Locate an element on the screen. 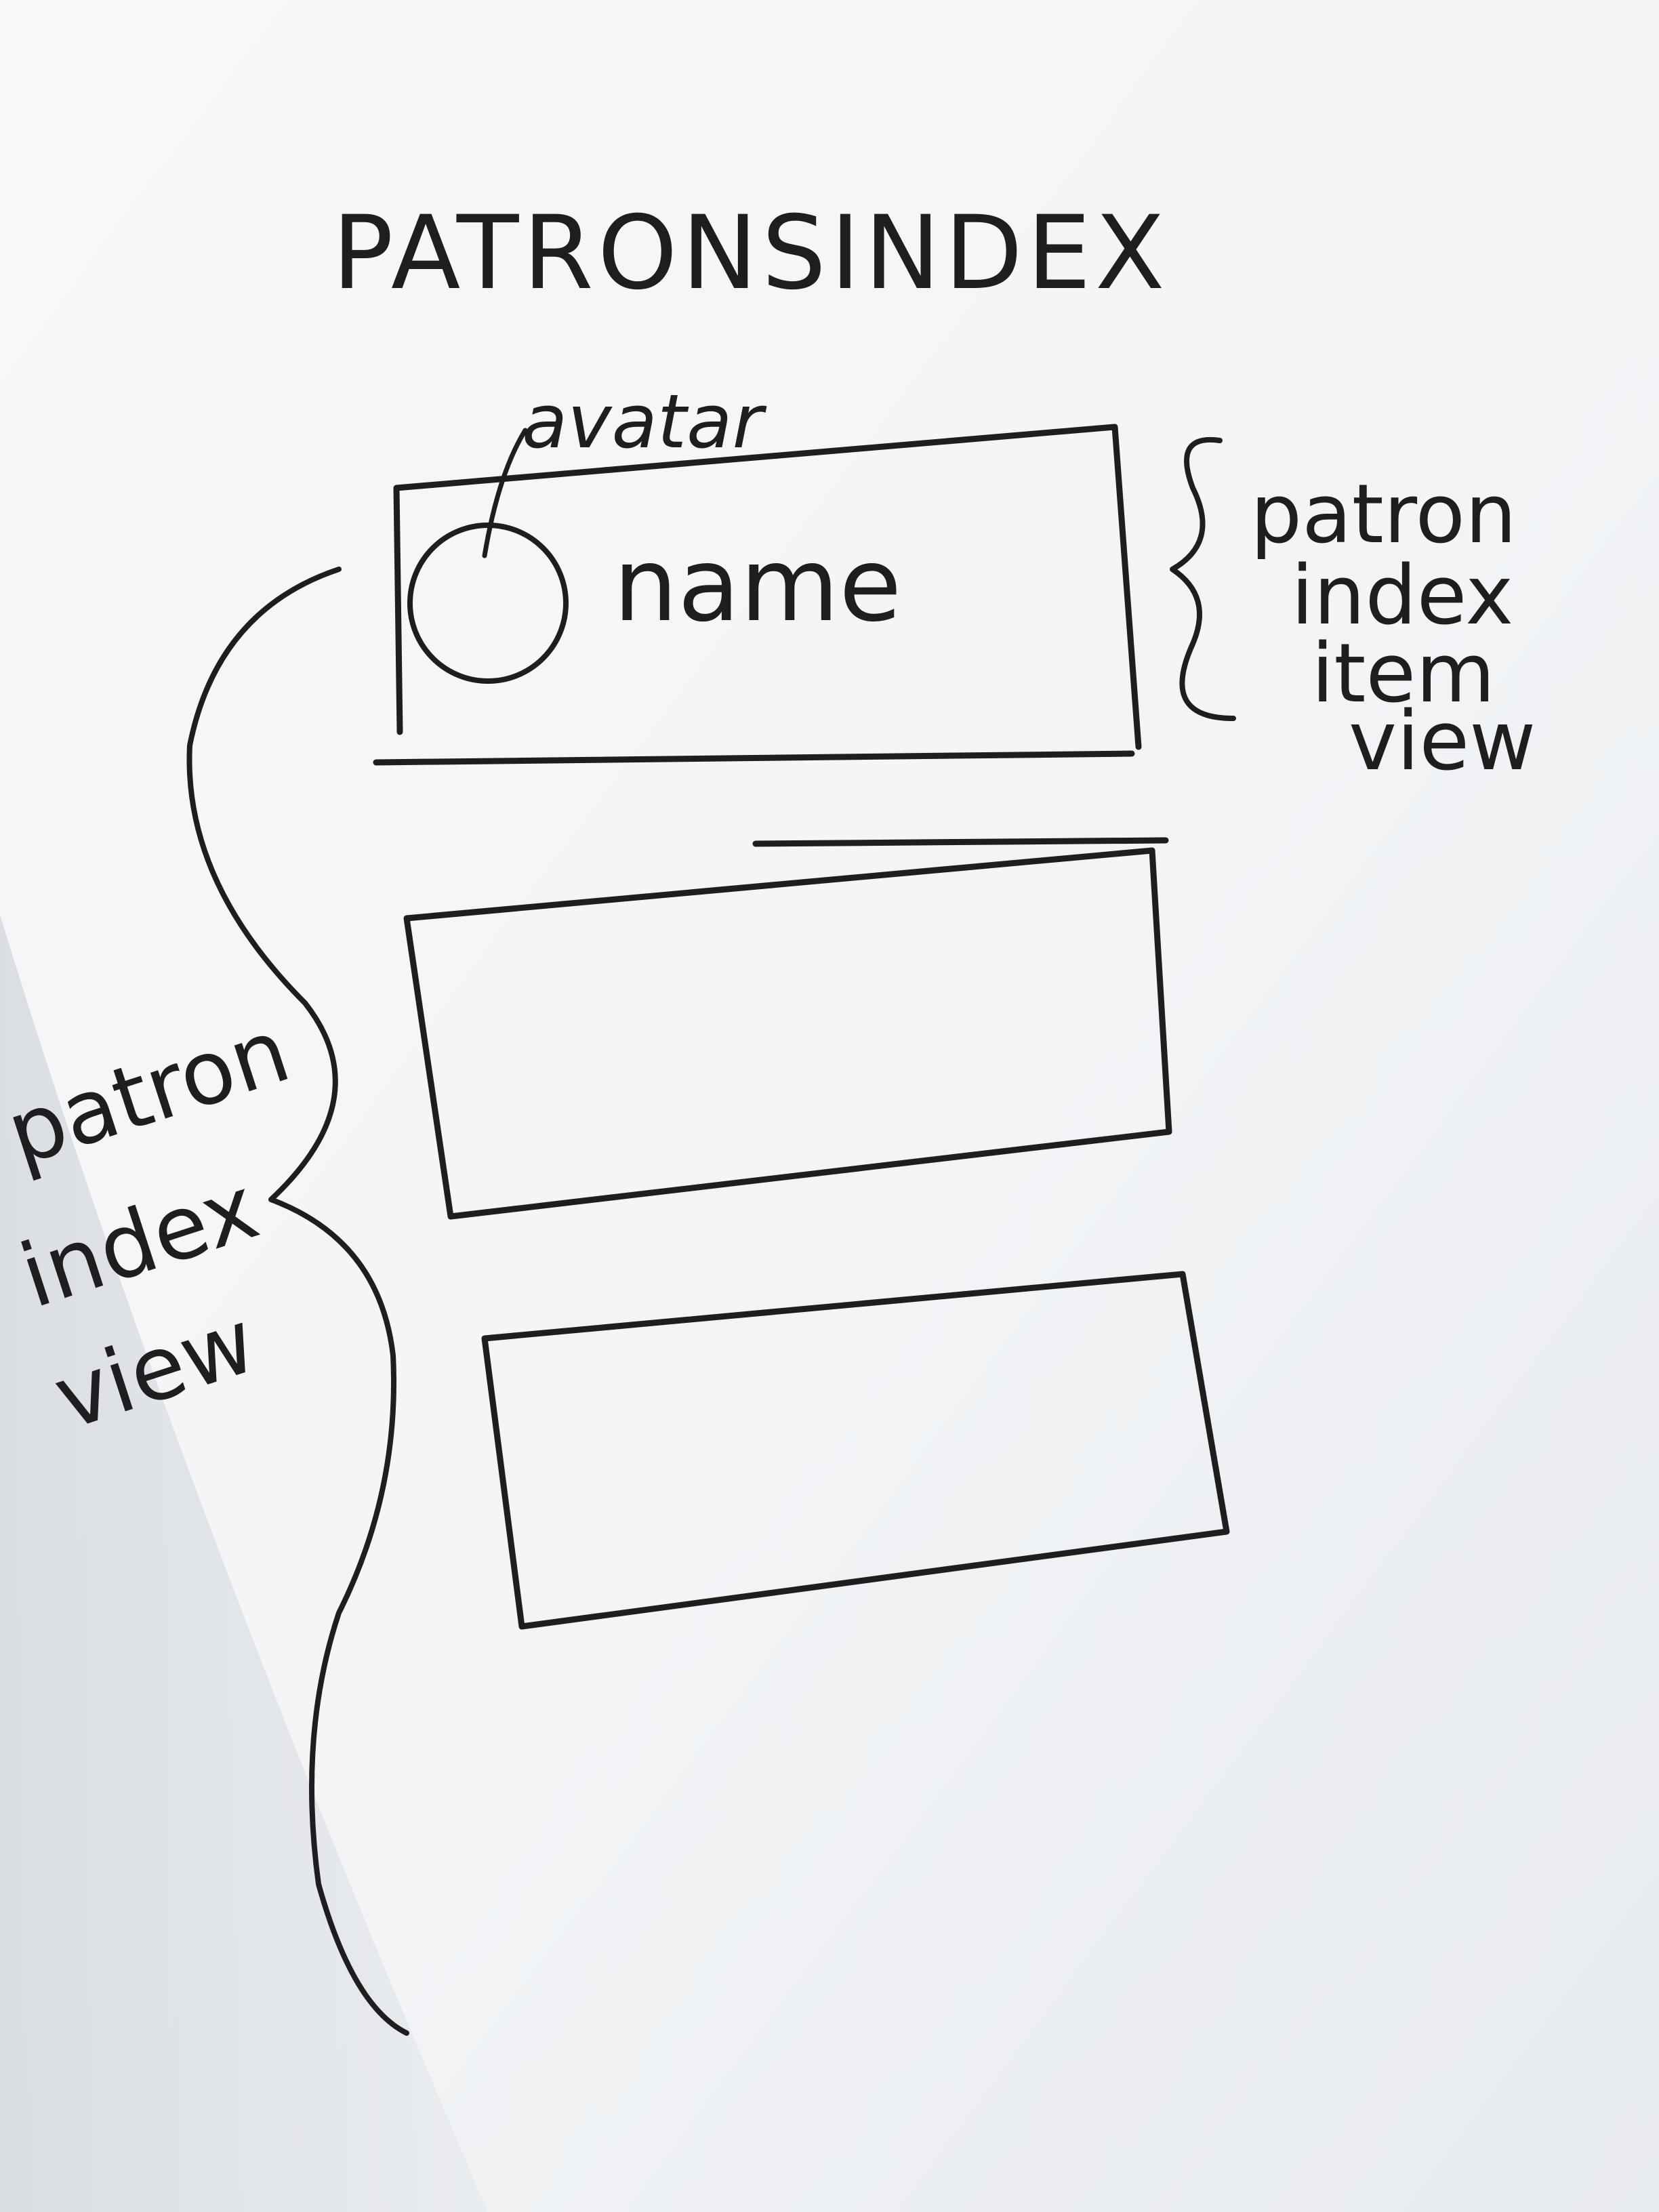 This screenshot has height=2212, width=1659. item-view-label-1: patron is located at coordinates (1383, 515).